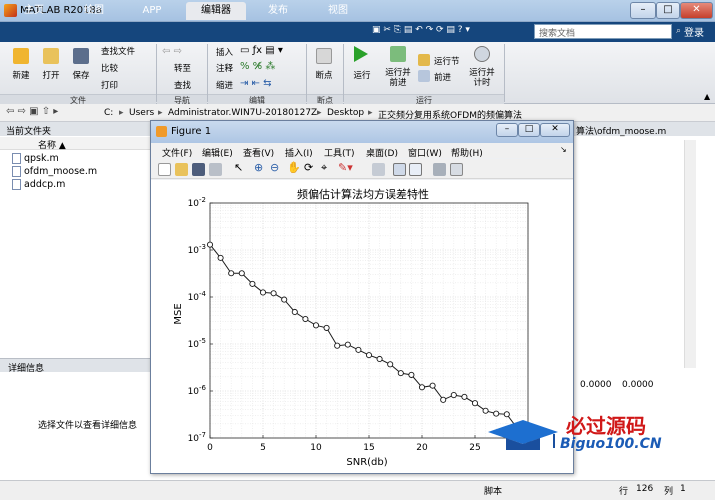 The width and height of the screenshot is (715, 500). What do you see at coordinates (182, 99) in the screenshot?
I see `nav-section-label: 导航` at bounding box center [182, 99].